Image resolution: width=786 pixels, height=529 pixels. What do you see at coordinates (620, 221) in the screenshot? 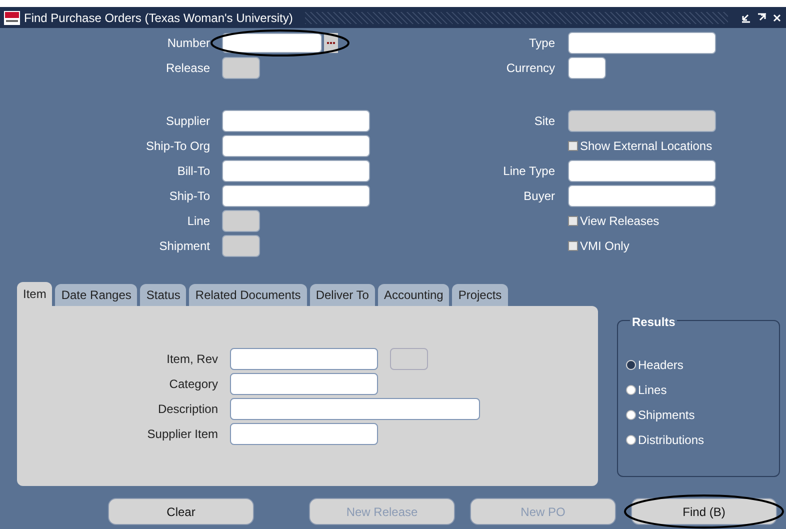
I see `checkbox-label: View Releases` at bounding box center [620, 221].